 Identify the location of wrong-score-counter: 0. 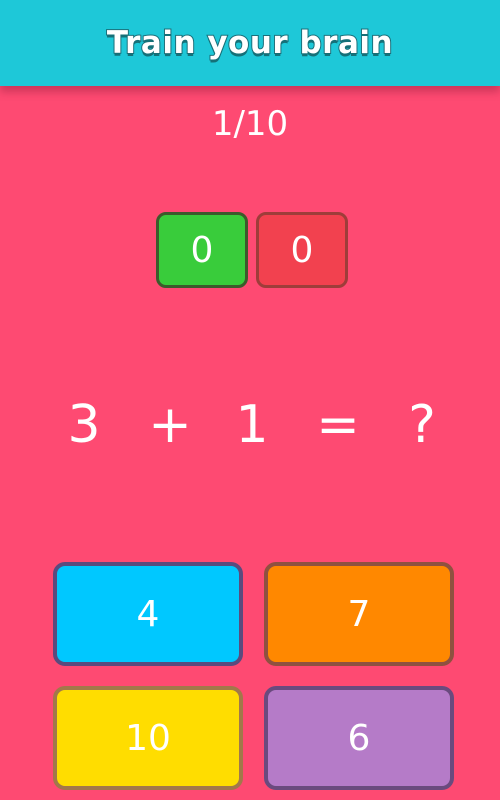
(302, 250).